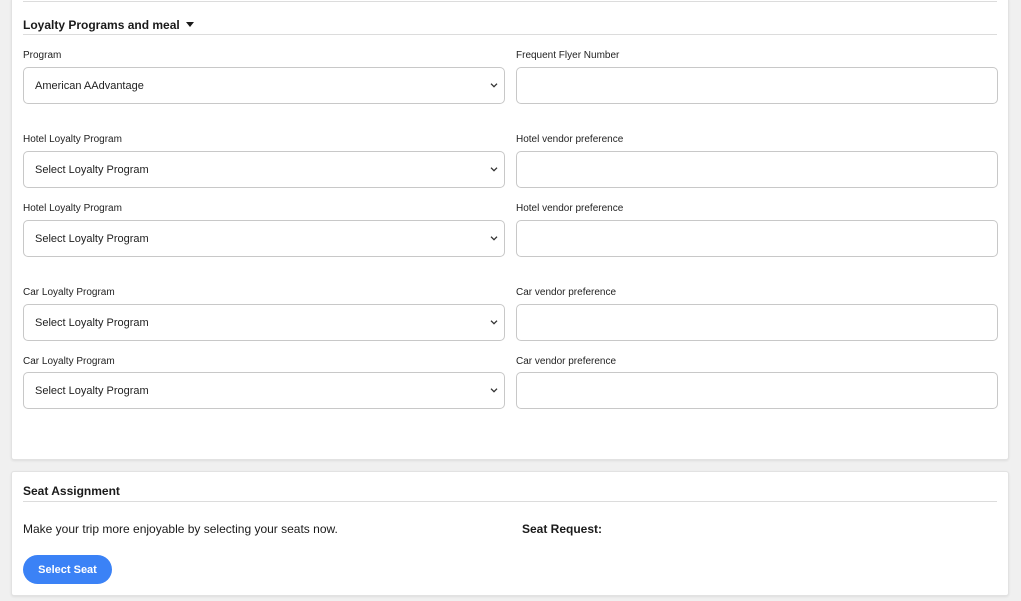 The height and width of the screenshot is (601, 1021). Describe the element at coordinates (510, 1) in the screenshot. I see `top-divider` at that location.